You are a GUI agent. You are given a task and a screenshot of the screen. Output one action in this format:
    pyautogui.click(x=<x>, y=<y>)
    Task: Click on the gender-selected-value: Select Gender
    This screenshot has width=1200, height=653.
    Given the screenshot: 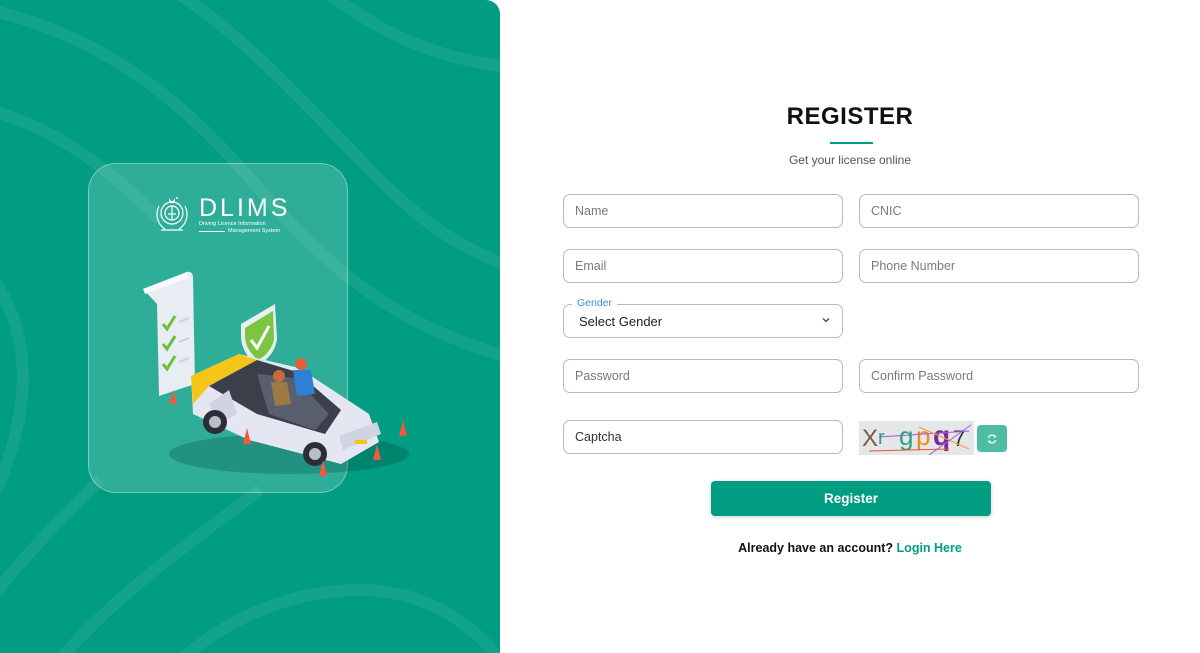 What is the action you would take?
    pyautogui.click(x=621, y=321)
    